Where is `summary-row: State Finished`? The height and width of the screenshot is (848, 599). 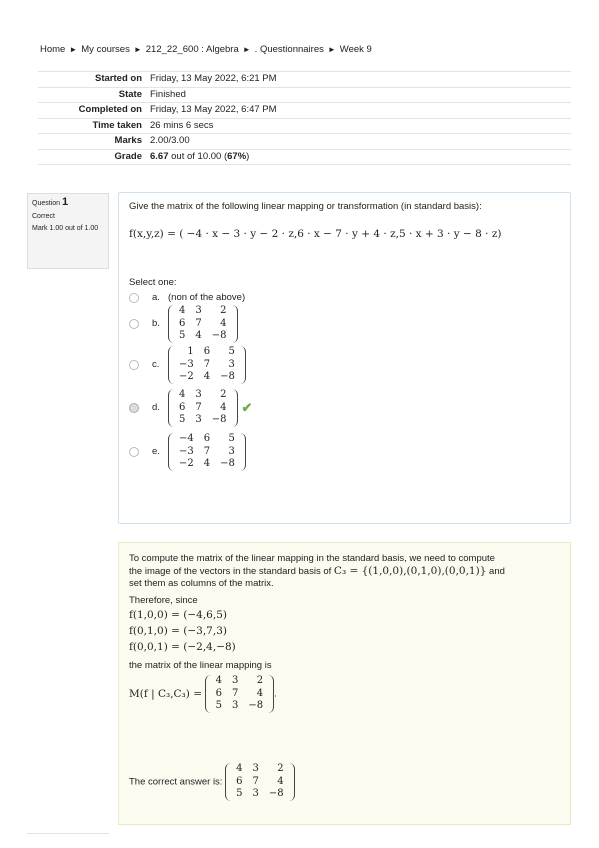 summary-row: State Finished is located at coordinates (304, 94).